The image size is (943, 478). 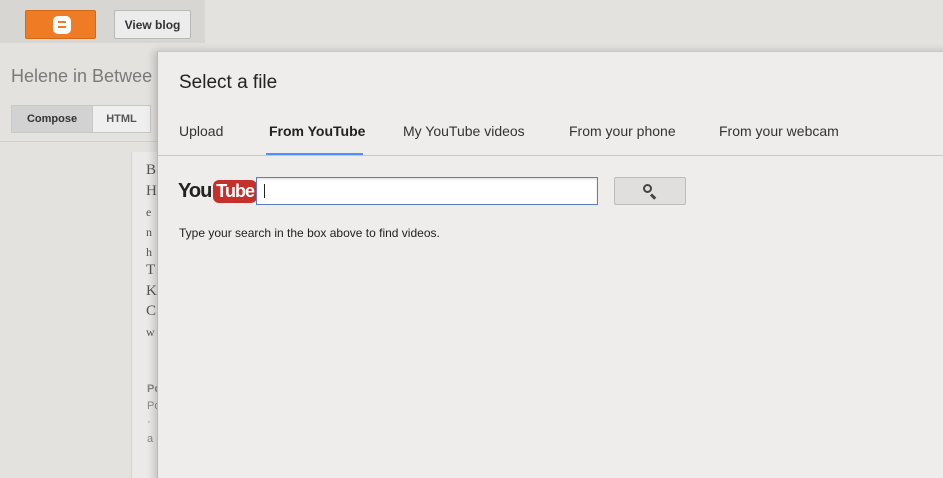 I want to click on youtube-logo: You Tube, so click(x=217, y=191).